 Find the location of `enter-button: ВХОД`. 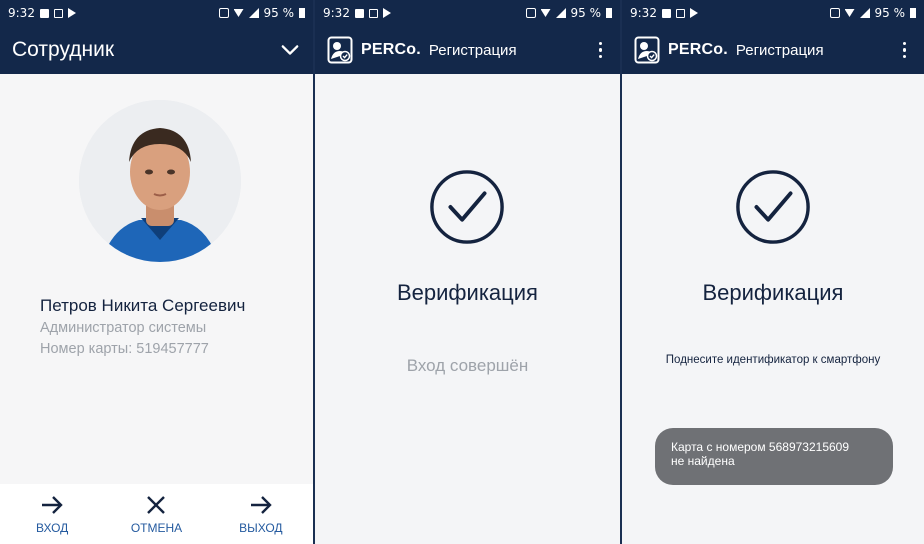

enter-button: ВХОД is located at coordinates (52, 514).